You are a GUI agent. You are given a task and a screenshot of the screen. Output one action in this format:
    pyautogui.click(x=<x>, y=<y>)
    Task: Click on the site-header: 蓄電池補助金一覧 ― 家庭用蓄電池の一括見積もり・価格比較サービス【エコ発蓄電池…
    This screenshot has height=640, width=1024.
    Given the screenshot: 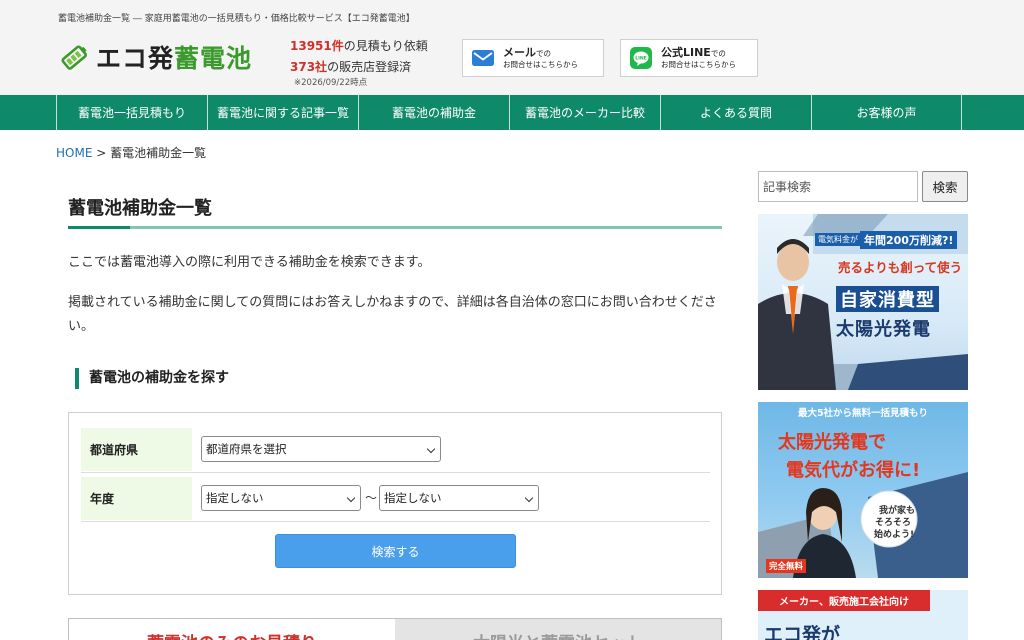 What is the action you would take?
    pyautogui.click(x=512, y=47)
    